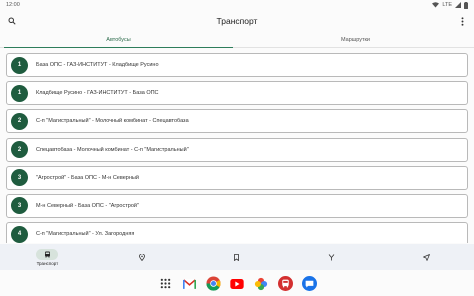  I want to click on tab-buses: Автобусы, so click(118, 40).